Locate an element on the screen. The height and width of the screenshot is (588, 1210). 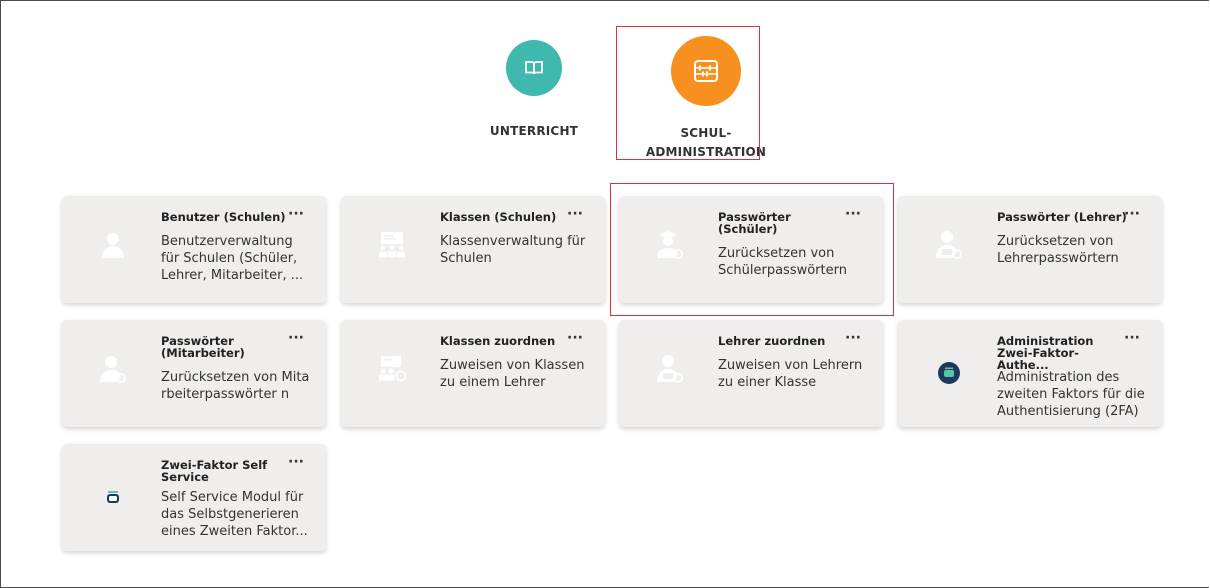
teacher-key-icon is located at coordinates (949, 245).